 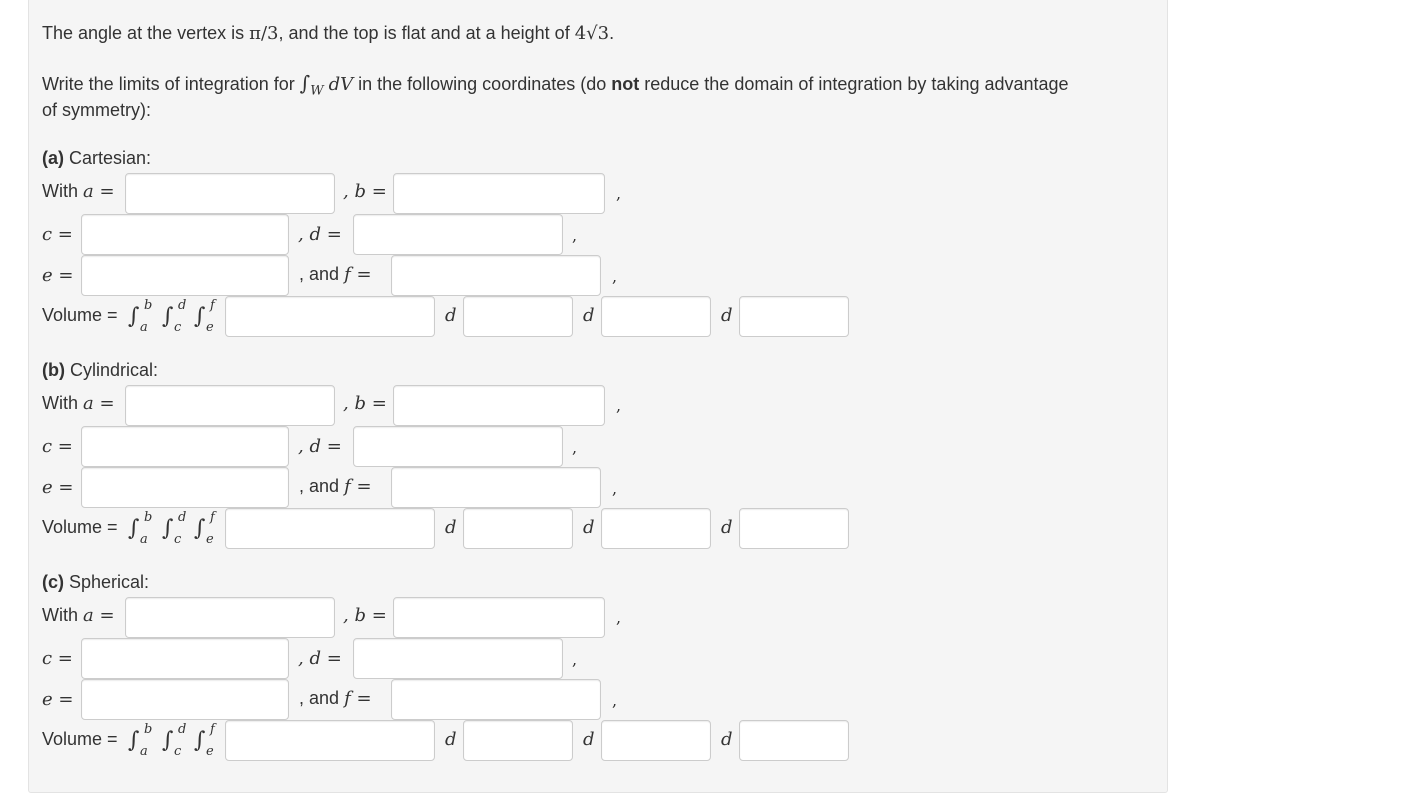 What do you see at coordinates (171, 84) in the screenshot?
I see `problem-text: Write the limits of integration for` at bounding box center [171, 84].